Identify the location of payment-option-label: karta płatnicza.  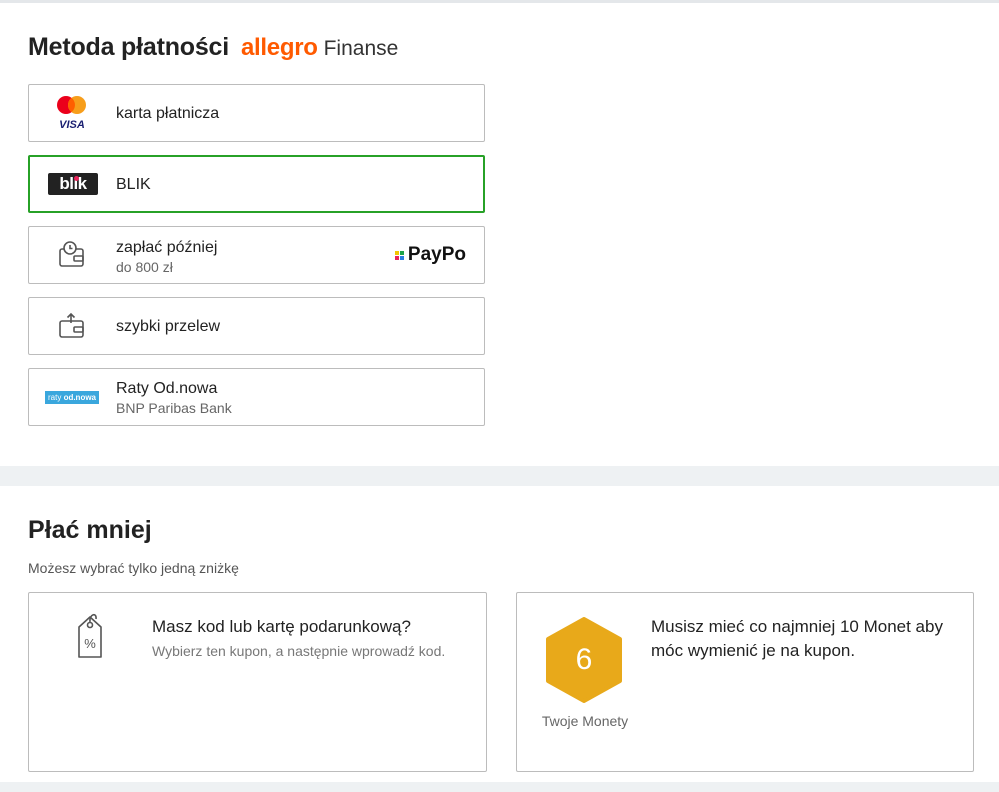
(168, 113).